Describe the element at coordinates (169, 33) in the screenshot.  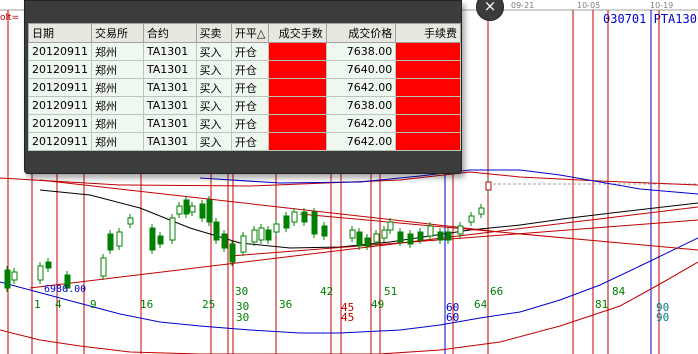
I see `col-contract: 合约` at that location.